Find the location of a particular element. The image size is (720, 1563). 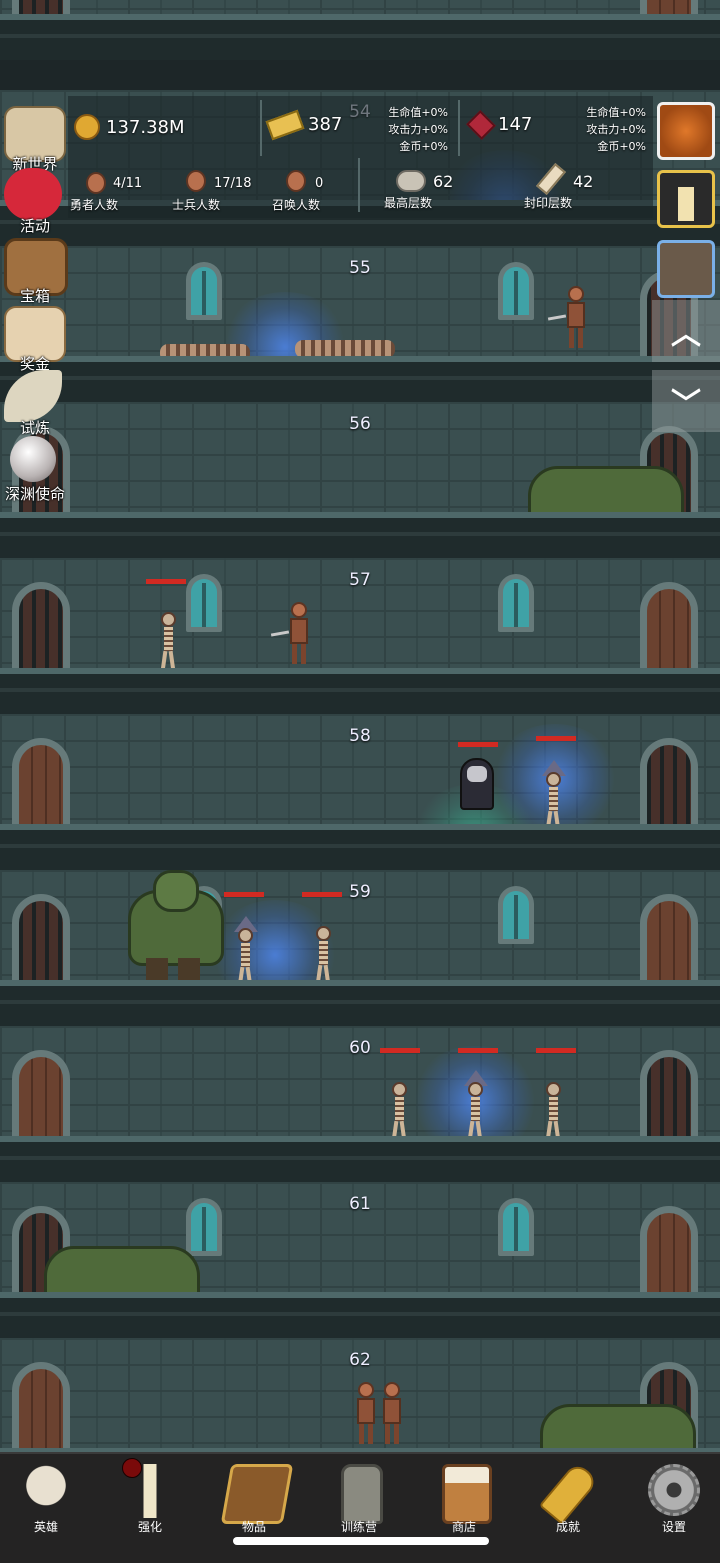

skull-icon is located at coordinates (46, 1491).